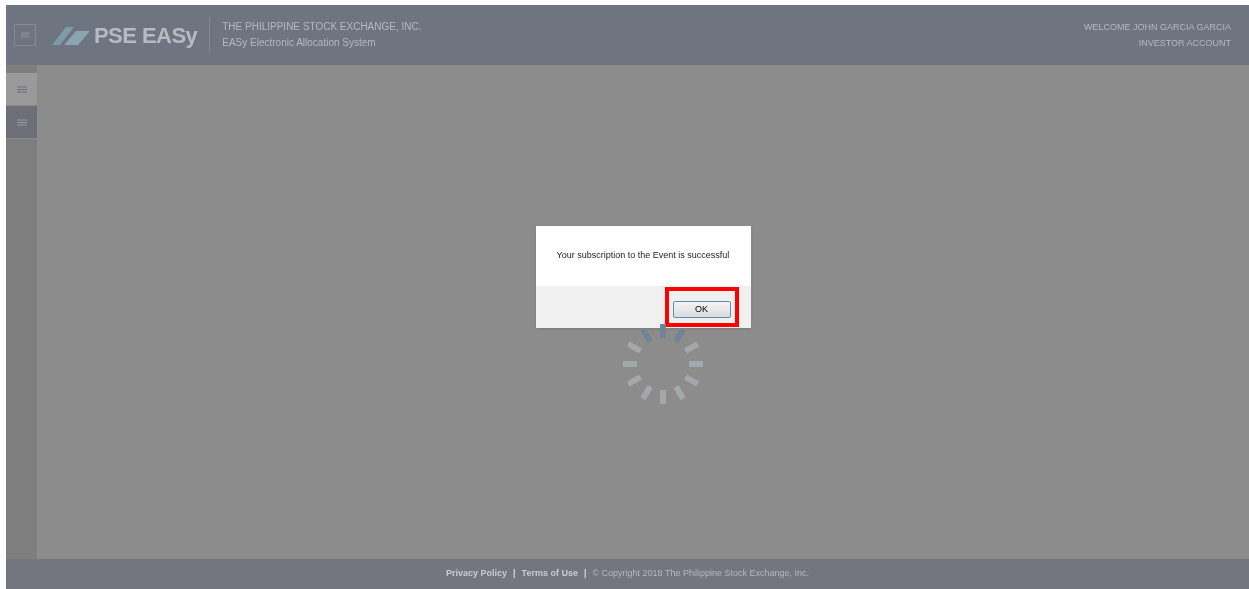 The width and height of the screenshot is (1249, 589). What do you see at coordinates (701, 310) in the screenshot?
I see `ok-button: OK` at bounding box center [701, 310].